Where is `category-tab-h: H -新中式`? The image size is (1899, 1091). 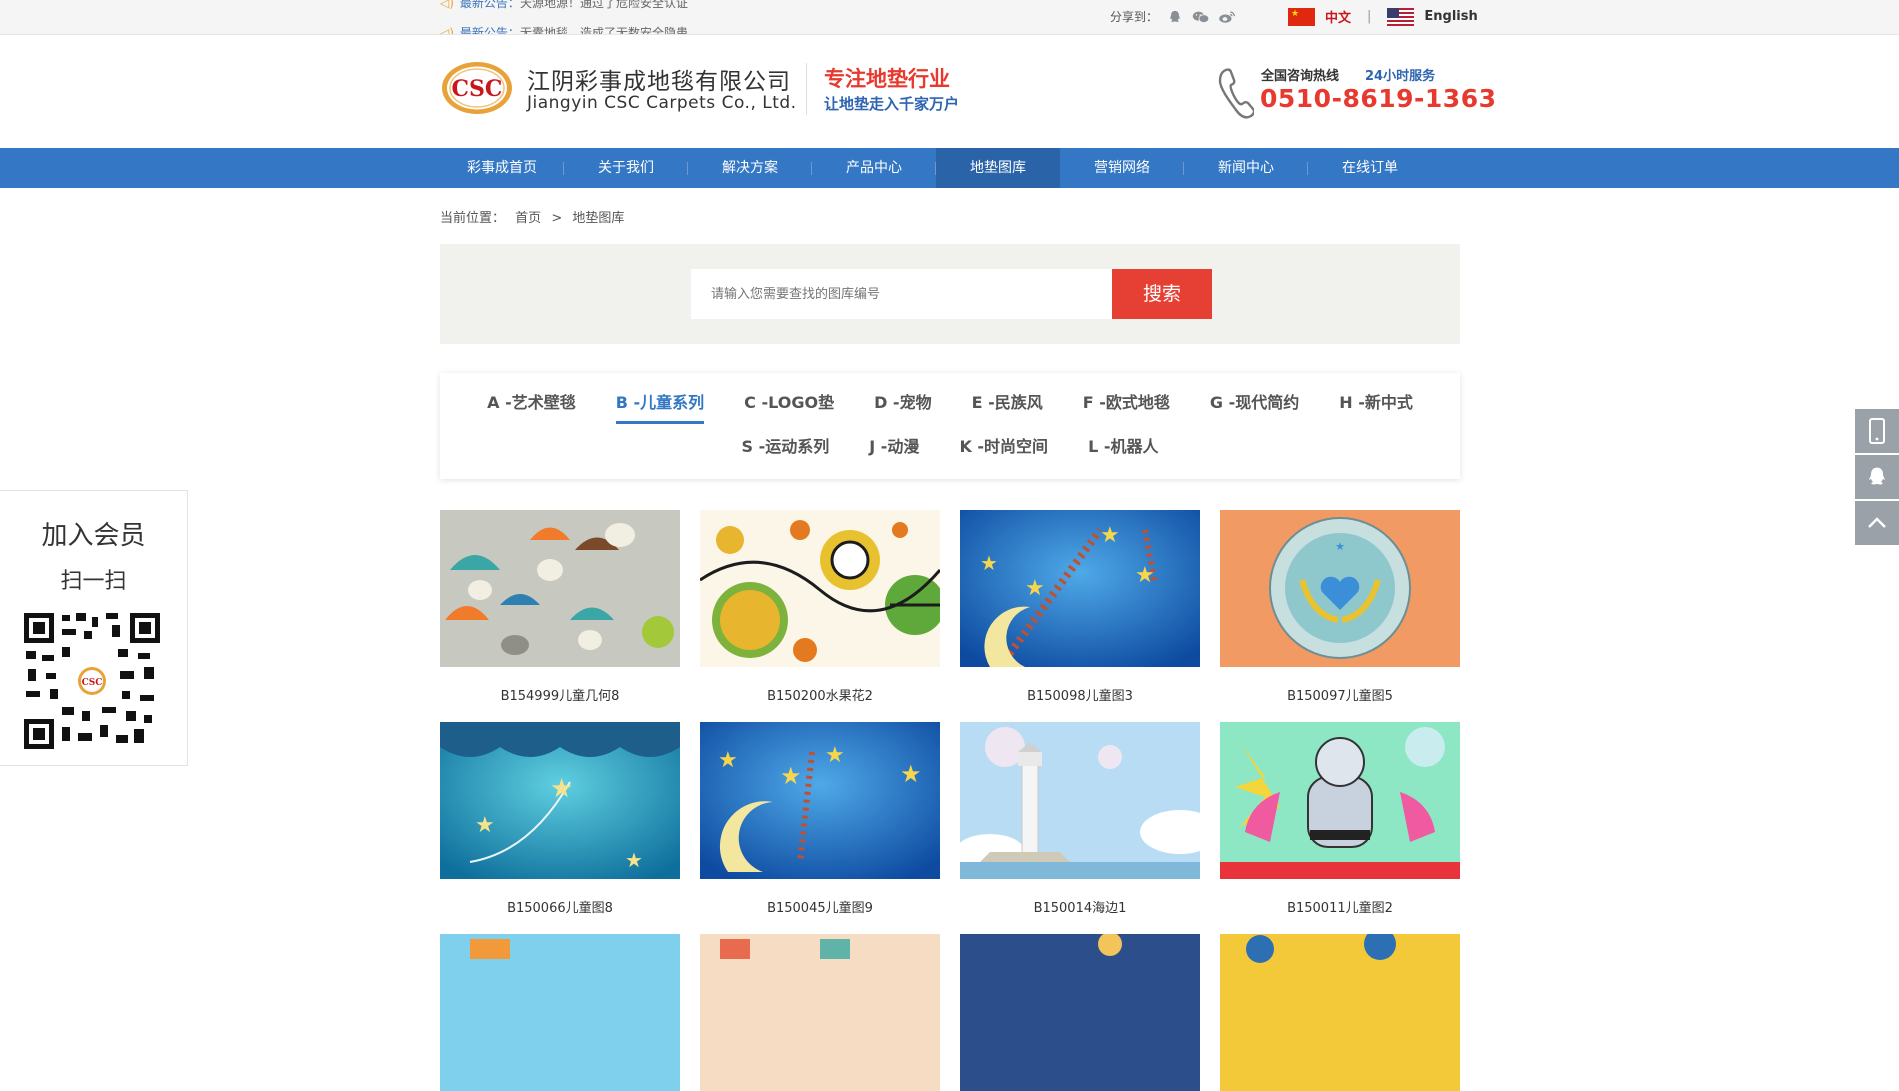
category-tab-h: H -新中式 is located at coordinates (1376, 406).